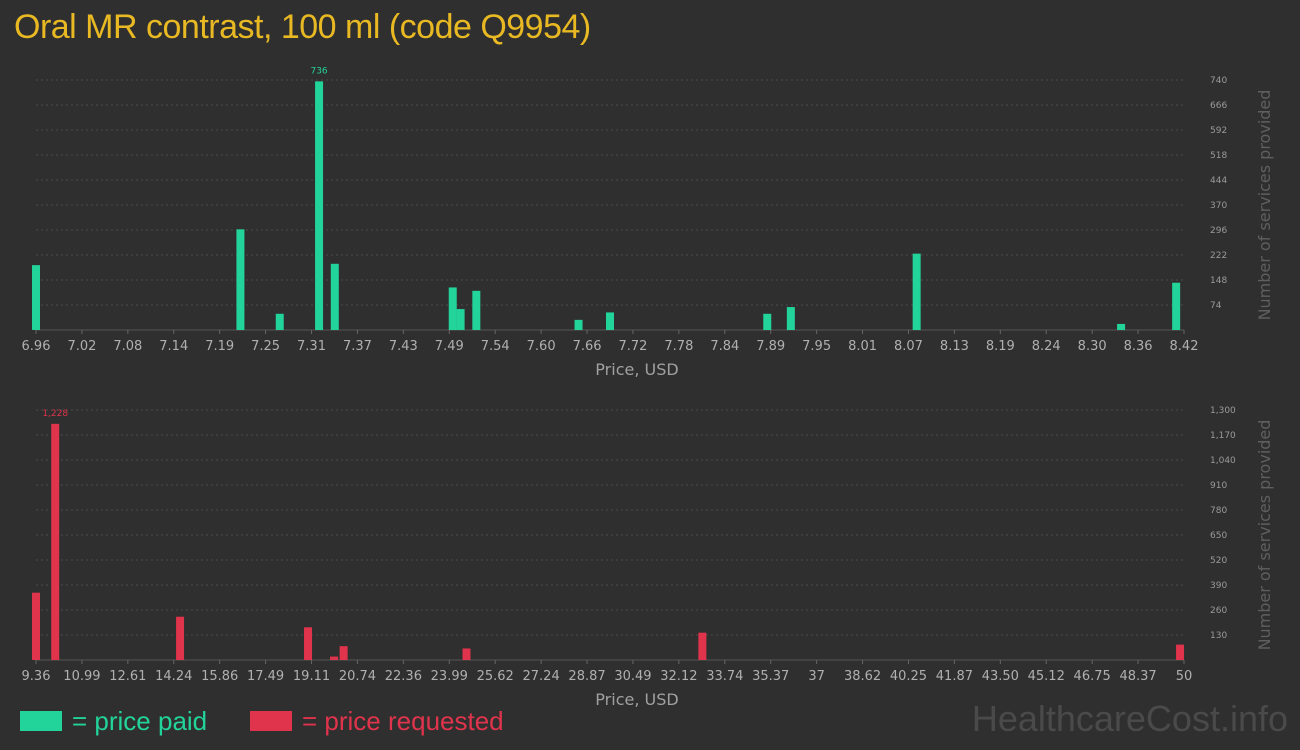 The image size is (1300, 750). What do you see at coordinates (1218, 561) in the screenshot?
I see `y-tick-label: 520` at bounding box center [1218, 561].